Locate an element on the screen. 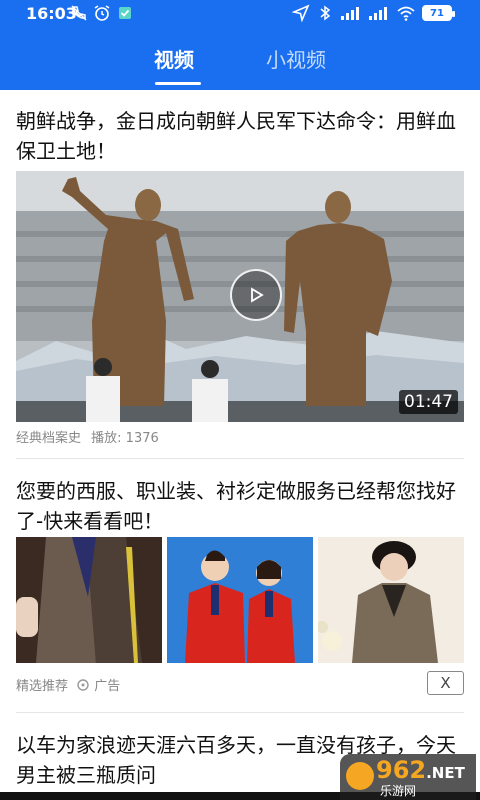 This screenshot has height=800, width=480. tab-short-video: 小视频 is located at coordinates (296, 58).